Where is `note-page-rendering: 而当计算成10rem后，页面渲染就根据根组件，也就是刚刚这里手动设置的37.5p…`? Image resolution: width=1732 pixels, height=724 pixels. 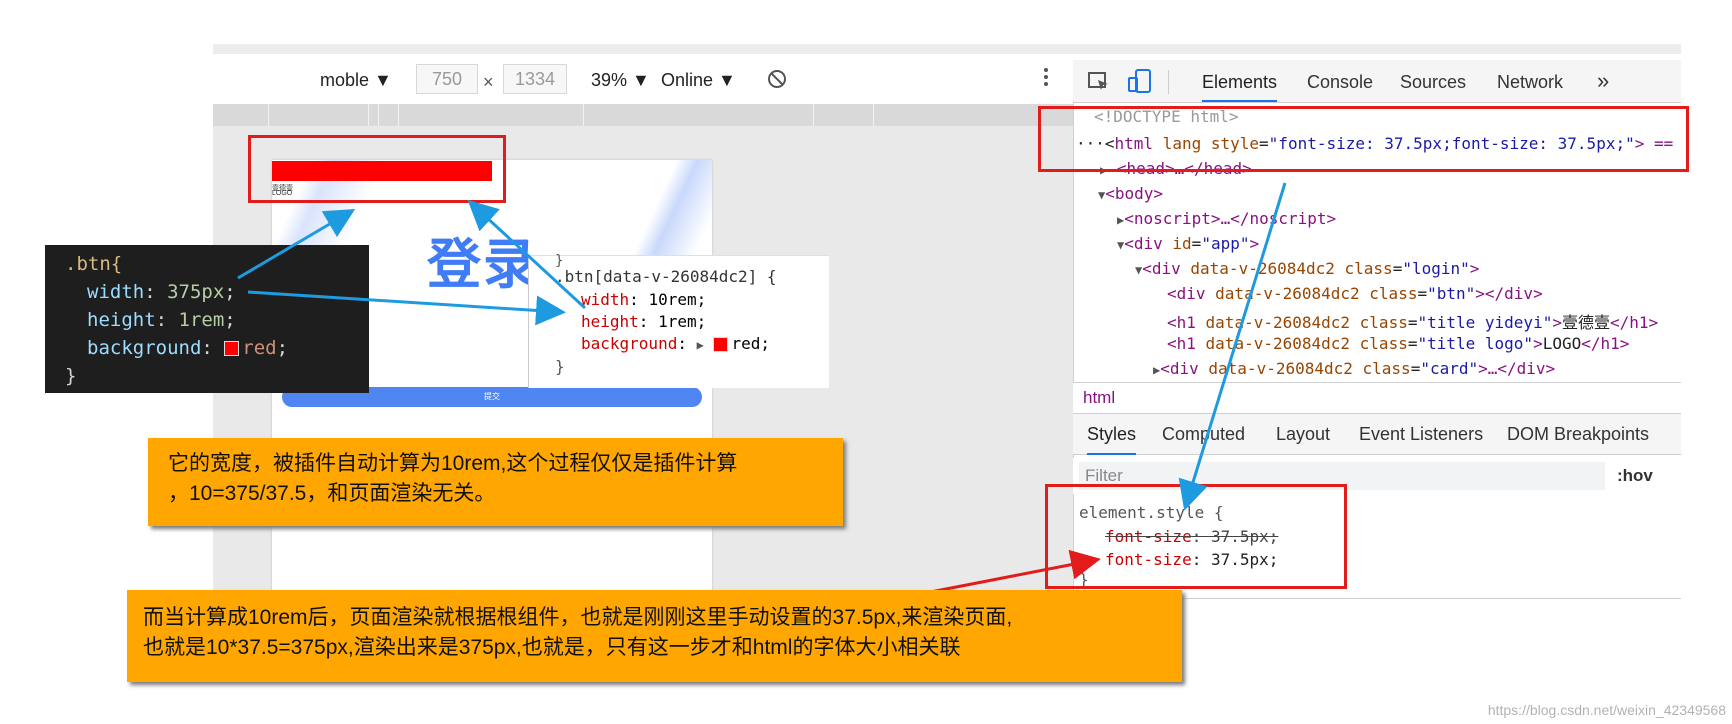
note-page-rendering: 而当计算成10rem后，页面渲染就根据根组件，也就是刚刚这里手动设置的37.5p… is located at coordinates (654, 636).